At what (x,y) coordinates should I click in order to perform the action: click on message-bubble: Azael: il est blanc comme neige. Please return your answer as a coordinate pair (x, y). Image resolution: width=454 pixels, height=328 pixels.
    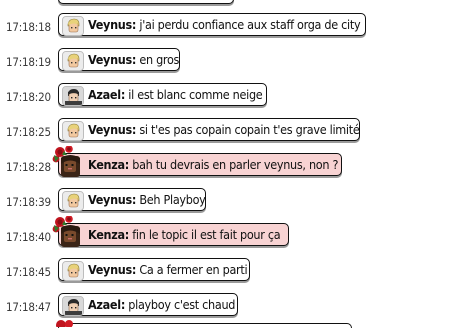
    Looking at the image, I should click on (162, 94).